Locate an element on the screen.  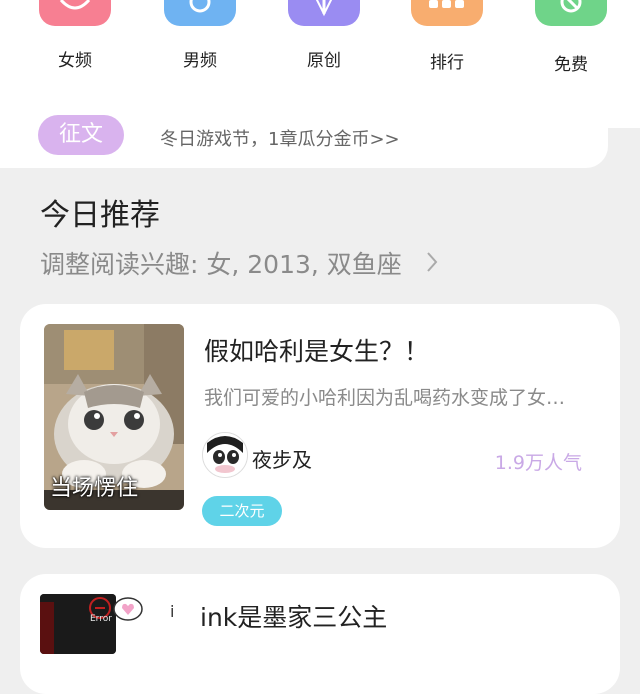
chevron-right-icon is located at coordinates (432, 262).